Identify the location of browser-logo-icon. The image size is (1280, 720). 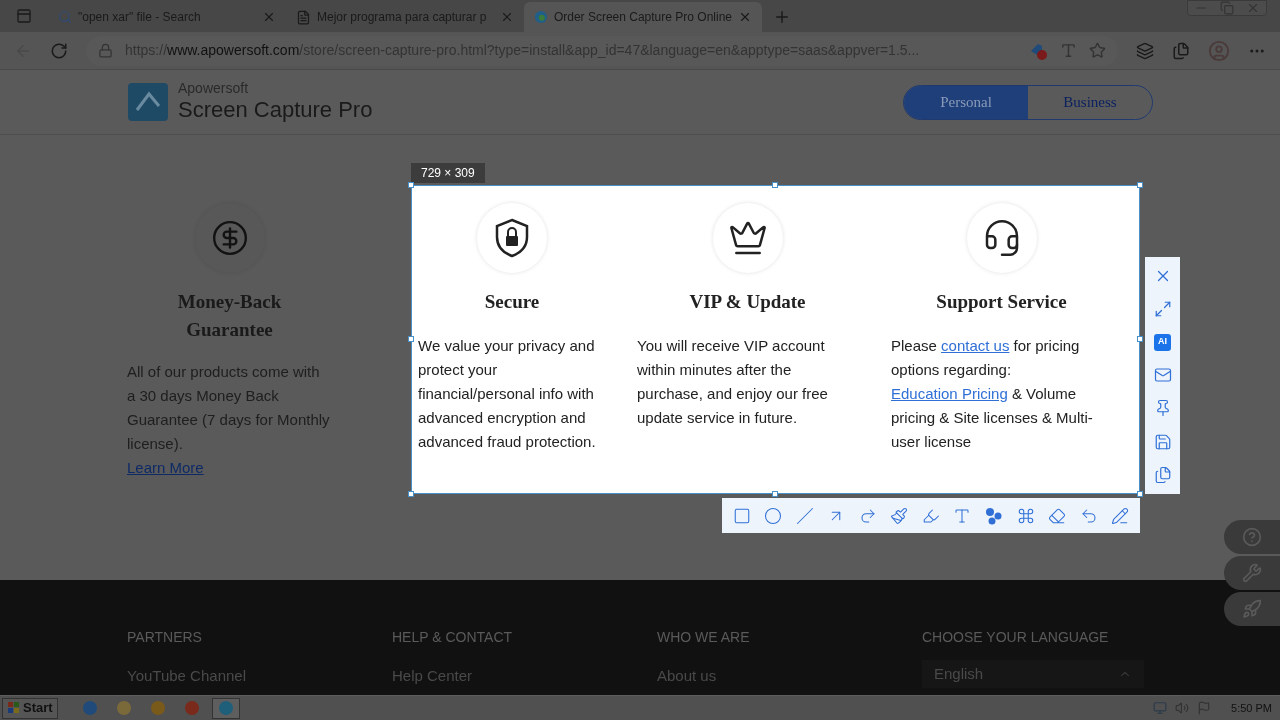
(541, 17).